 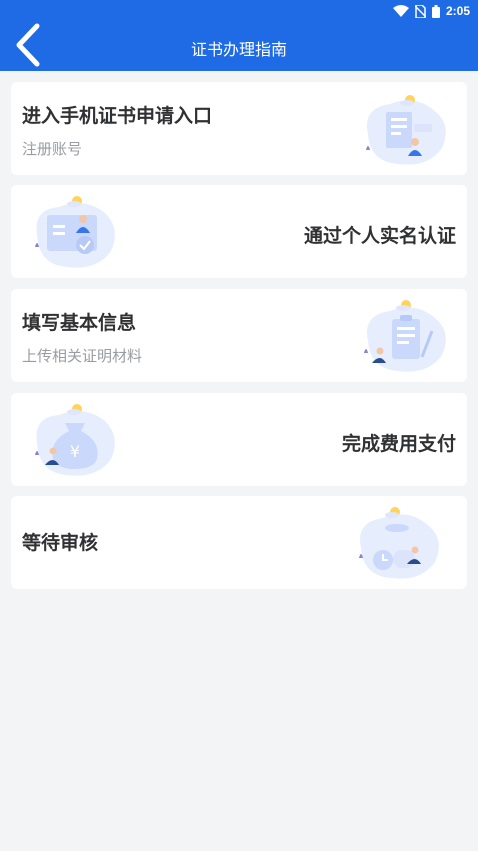 I want to click on step-title: 等待审核, so click(x=60, y=543).